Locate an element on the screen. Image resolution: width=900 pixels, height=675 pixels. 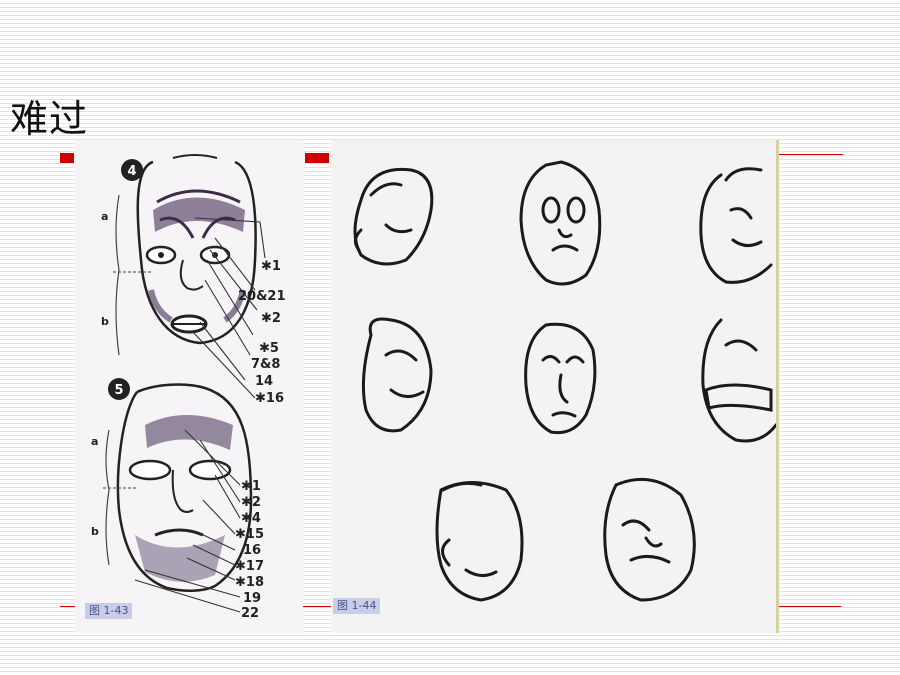
face-4-label: ✱5 is located at coordinates (269, 348).